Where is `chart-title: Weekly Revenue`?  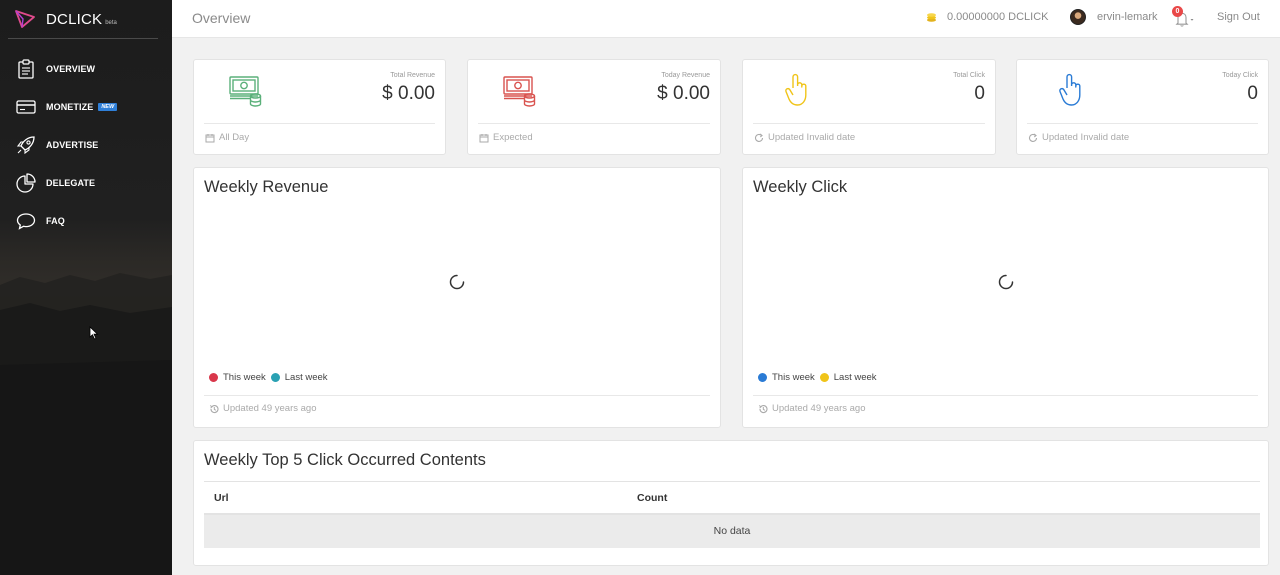 chart-title: Weekly Revenue is located at coordinates (266, 187).